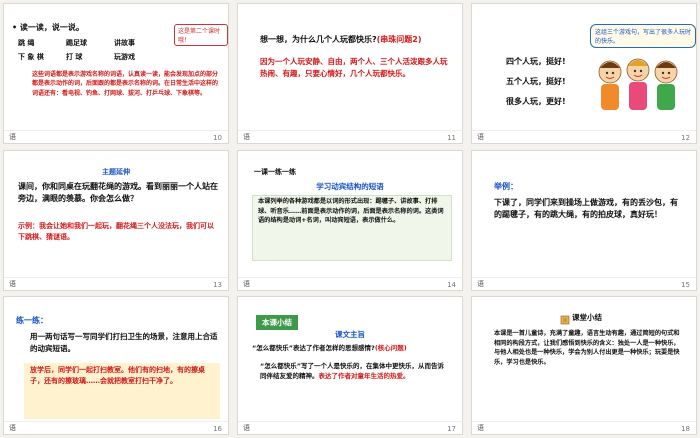 Image resolution: width=700 pixels, height=438 pixels. Describe the element at coordinates (124, 57) in the screenshot. I see `word: 玩游戏` at that location.